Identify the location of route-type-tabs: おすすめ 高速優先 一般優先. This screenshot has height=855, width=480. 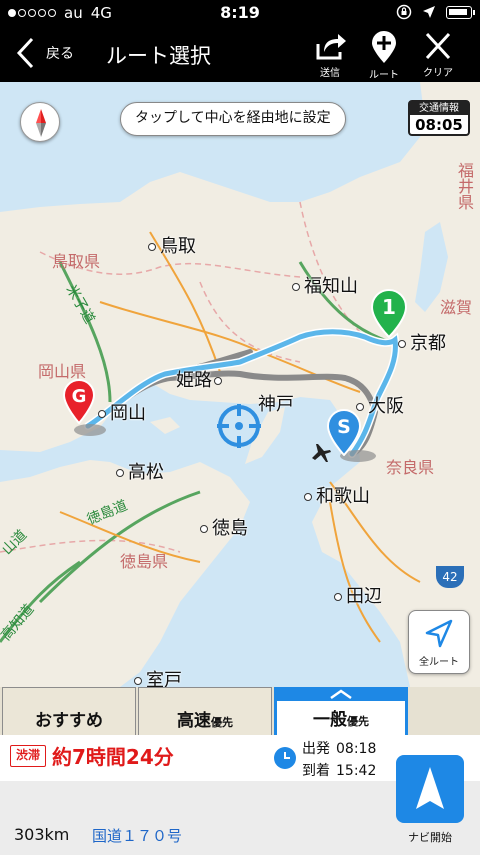
(240, 711).